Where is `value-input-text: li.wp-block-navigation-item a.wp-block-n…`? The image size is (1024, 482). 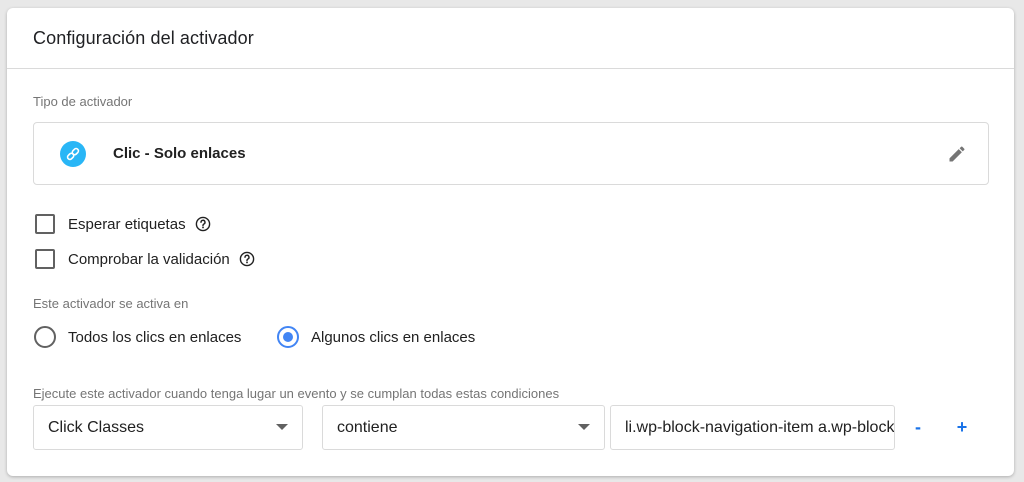 value-input-text: li.wp-block-navigation-item a.wp-block-n… is located at coordinates (760, 427).